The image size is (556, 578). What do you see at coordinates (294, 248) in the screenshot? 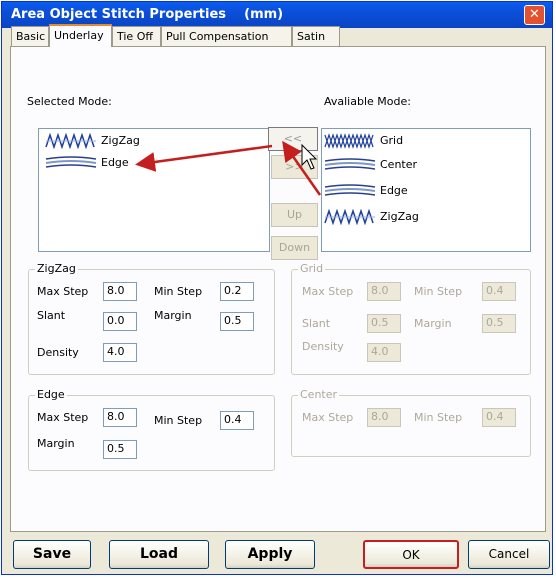
I see `down-button: Down` at bounding box center [294, 248].